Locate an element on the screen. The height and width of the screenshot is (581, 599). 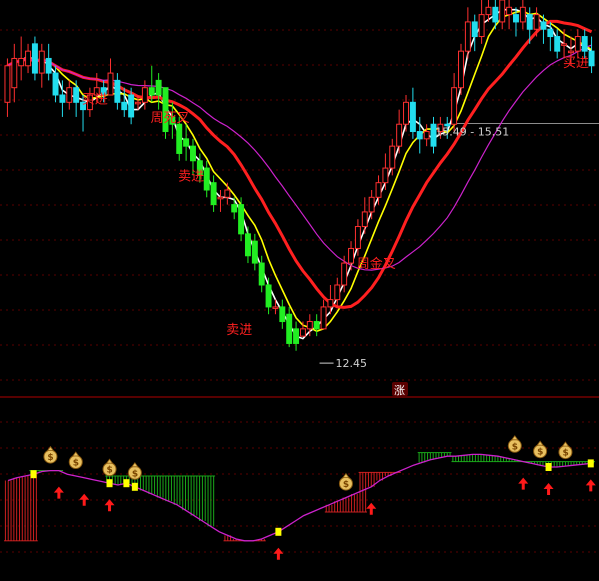
indicator-line is located at coordinates (299, 497).